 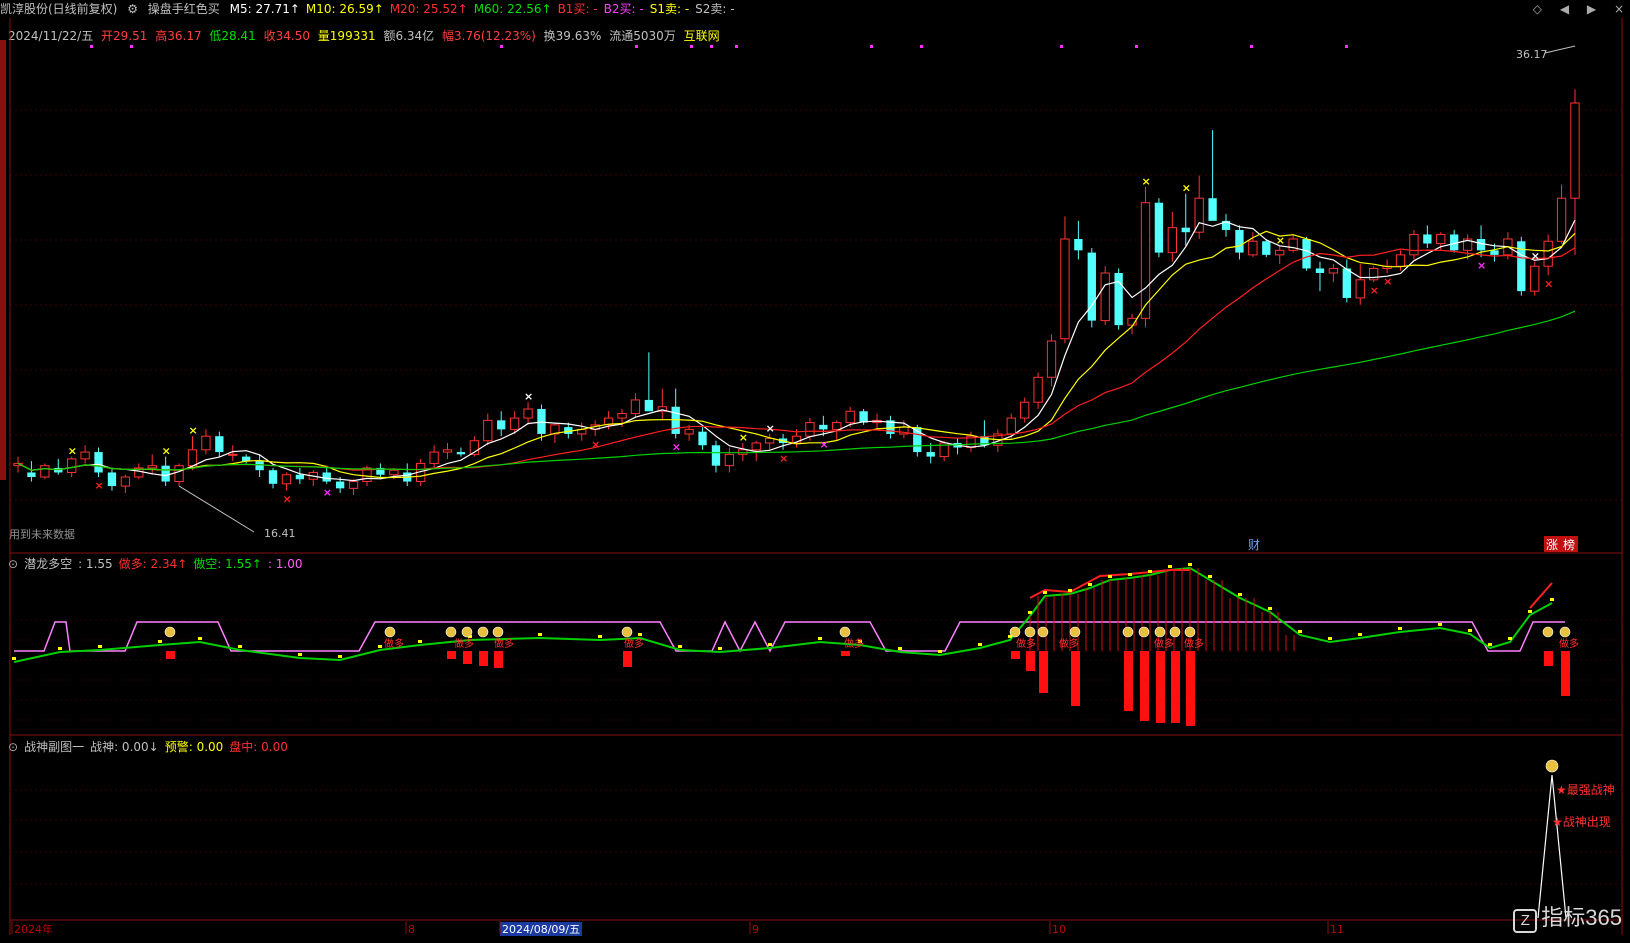 What do you see at coordinates (48, 564) in the screenshot?
I see `indicator-1-name: 潜龙多空` at bounding box center [48, 564].